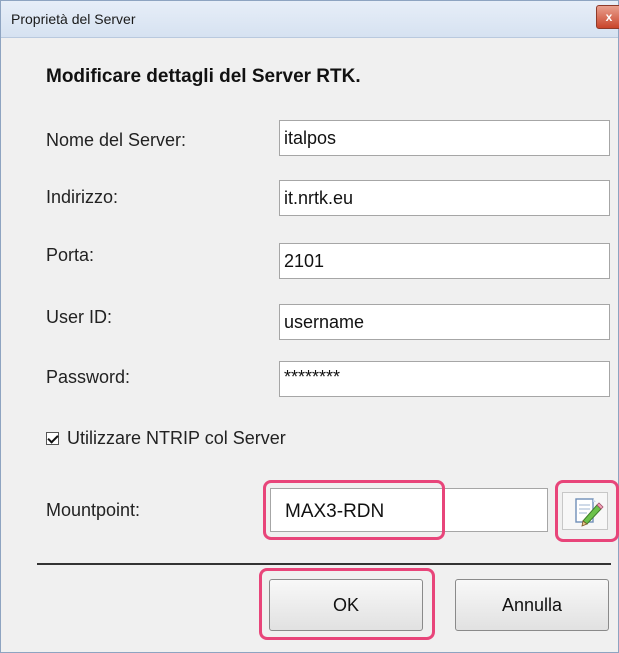  Describe the element at coordinates (444, 261) in the screenshot. I see `port-field: 2101` at that location.